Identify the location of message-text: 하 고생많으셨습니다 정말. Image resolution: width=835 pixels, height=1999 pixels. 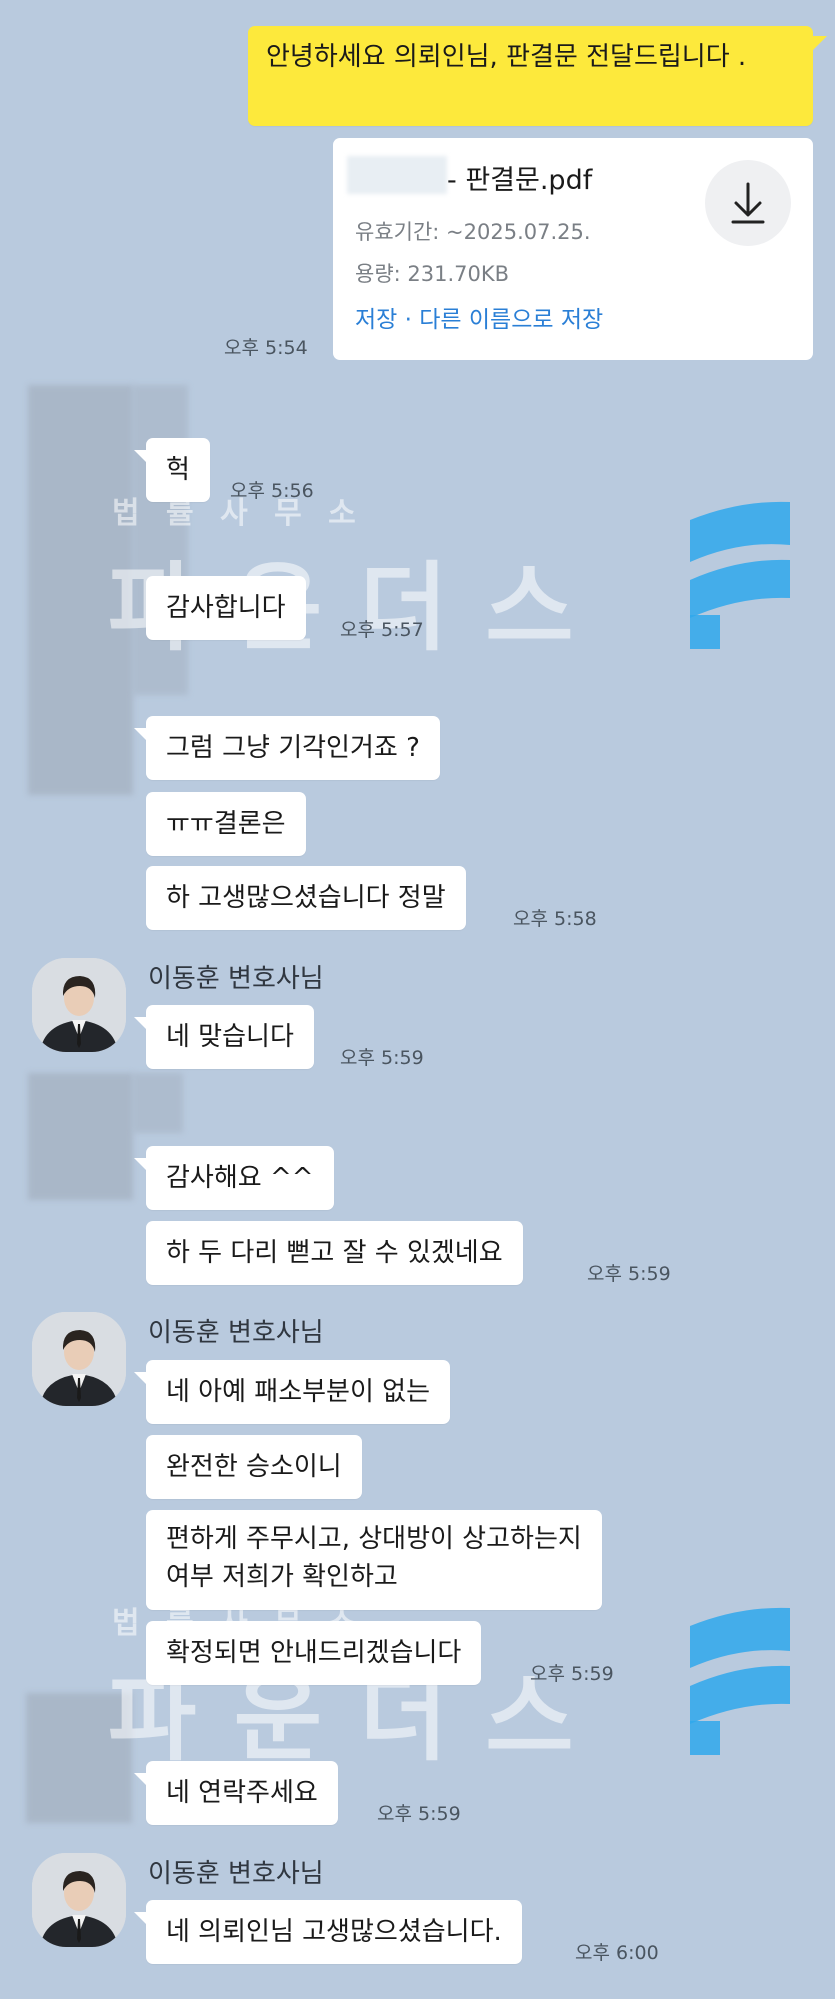
(306, 898).